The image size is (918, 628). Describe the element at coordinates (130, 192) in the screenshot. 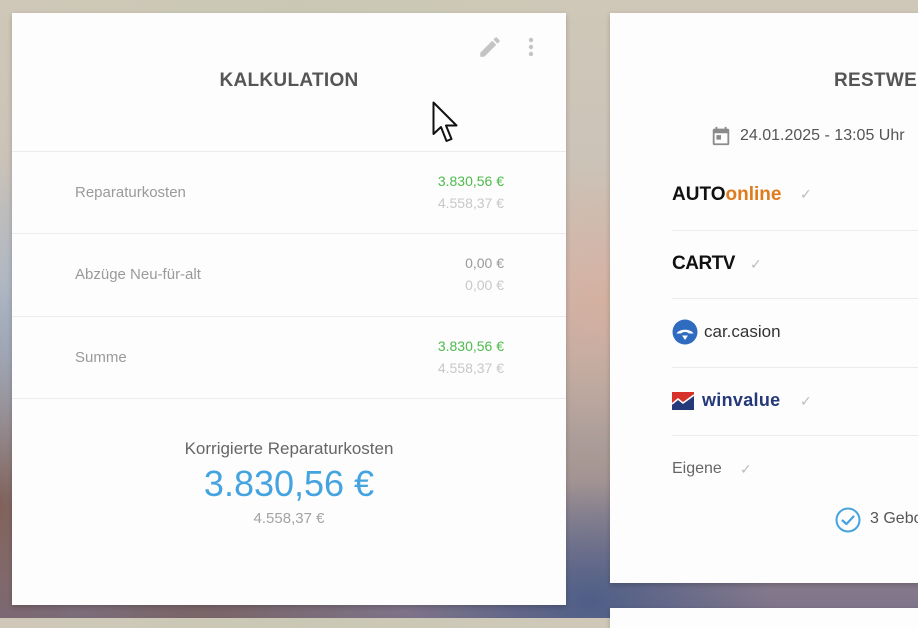

I see `row-label: Reparaturkosten` at that location.